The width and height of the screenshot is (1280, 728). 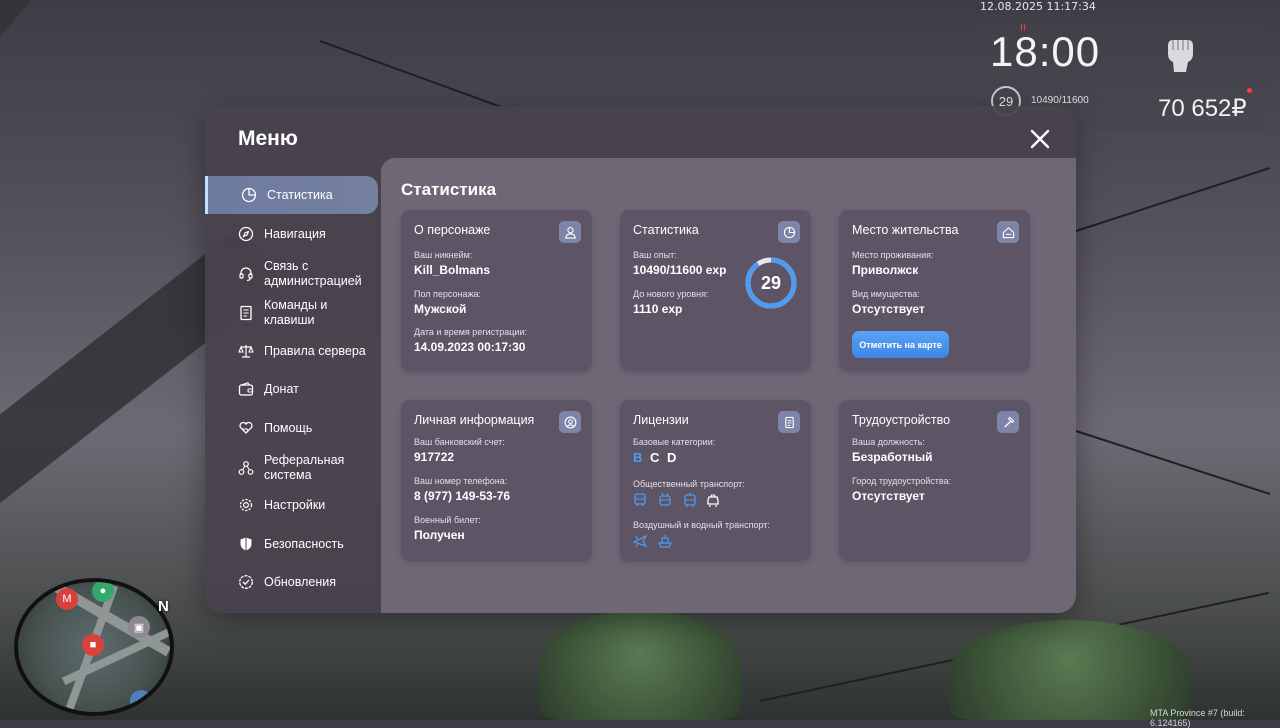 I want to click on registration-label: Дата и время регистрации:, so click(x=470, y=332).